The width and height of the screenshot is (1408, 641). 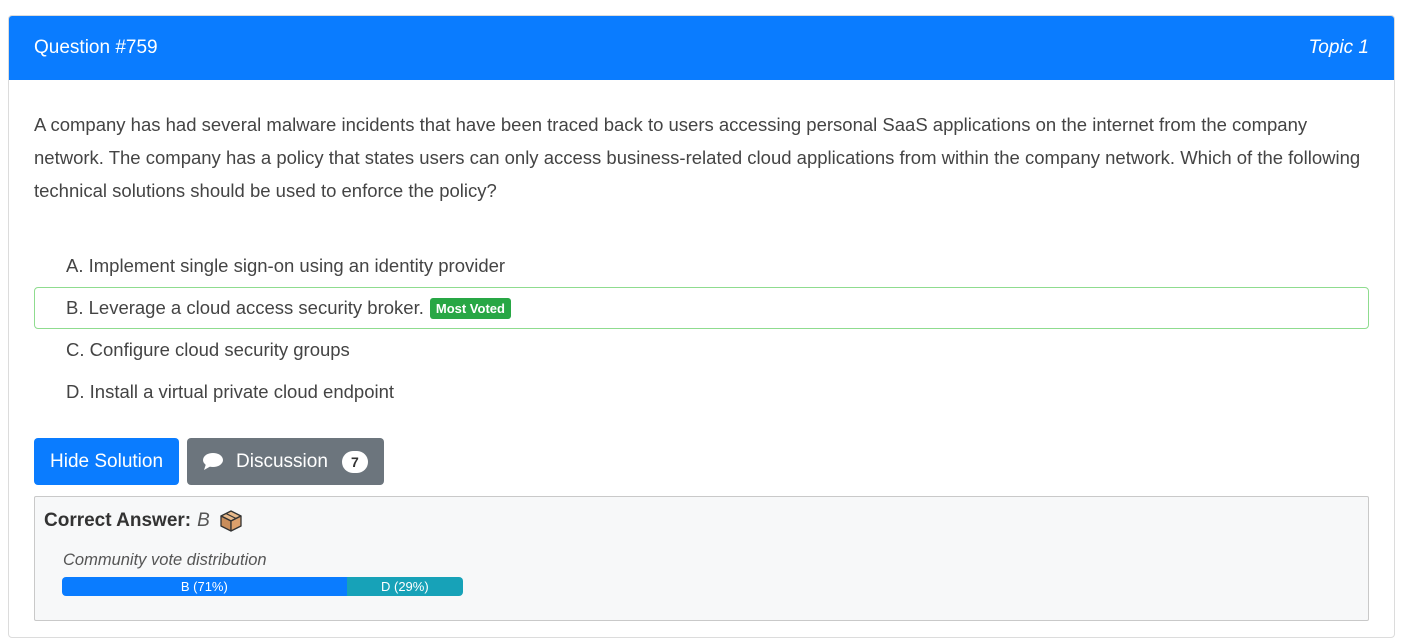 I want to click on speech-bubble-icon, so click(x=213, y=461).